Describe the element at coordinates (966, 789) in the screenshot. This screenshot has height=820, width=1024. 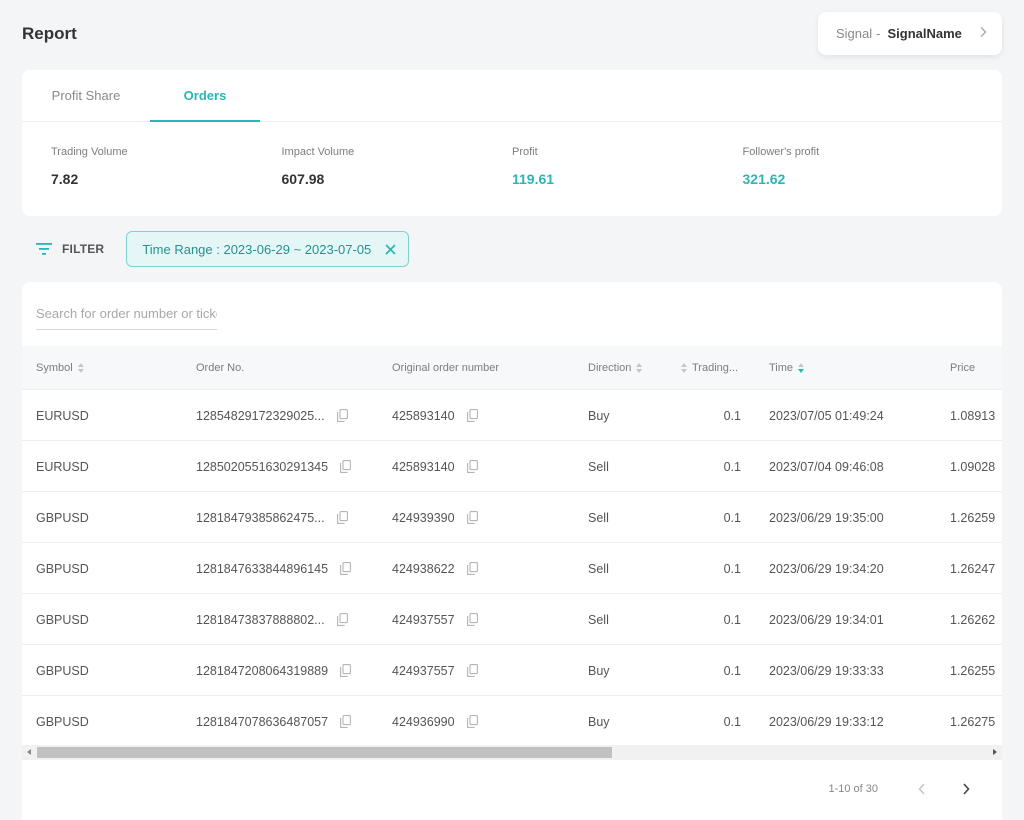
I see `chevron-right-icon` at that location.